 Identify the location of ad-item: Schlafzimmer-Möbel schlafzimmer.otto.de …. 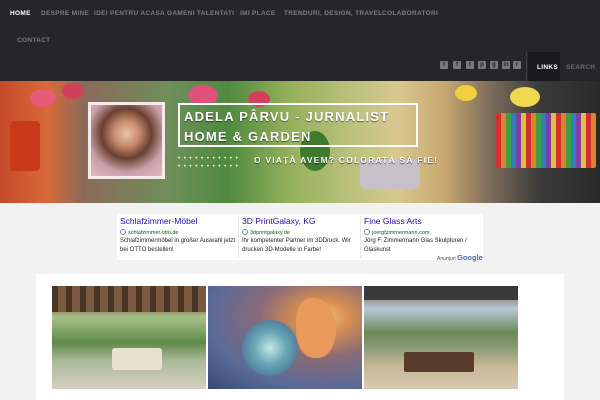
(177, 237).